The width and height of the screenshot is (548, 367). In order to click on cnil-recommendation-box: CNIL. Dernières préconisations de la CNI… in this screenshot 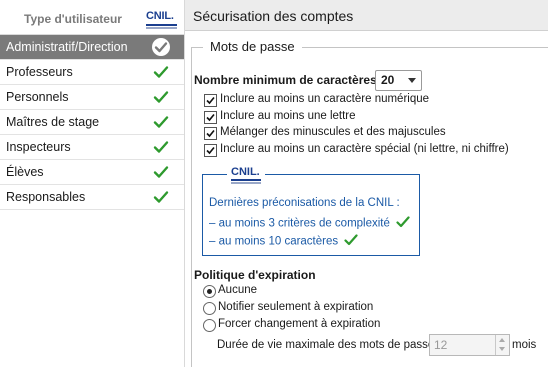, I will do `click(311, 211)`.